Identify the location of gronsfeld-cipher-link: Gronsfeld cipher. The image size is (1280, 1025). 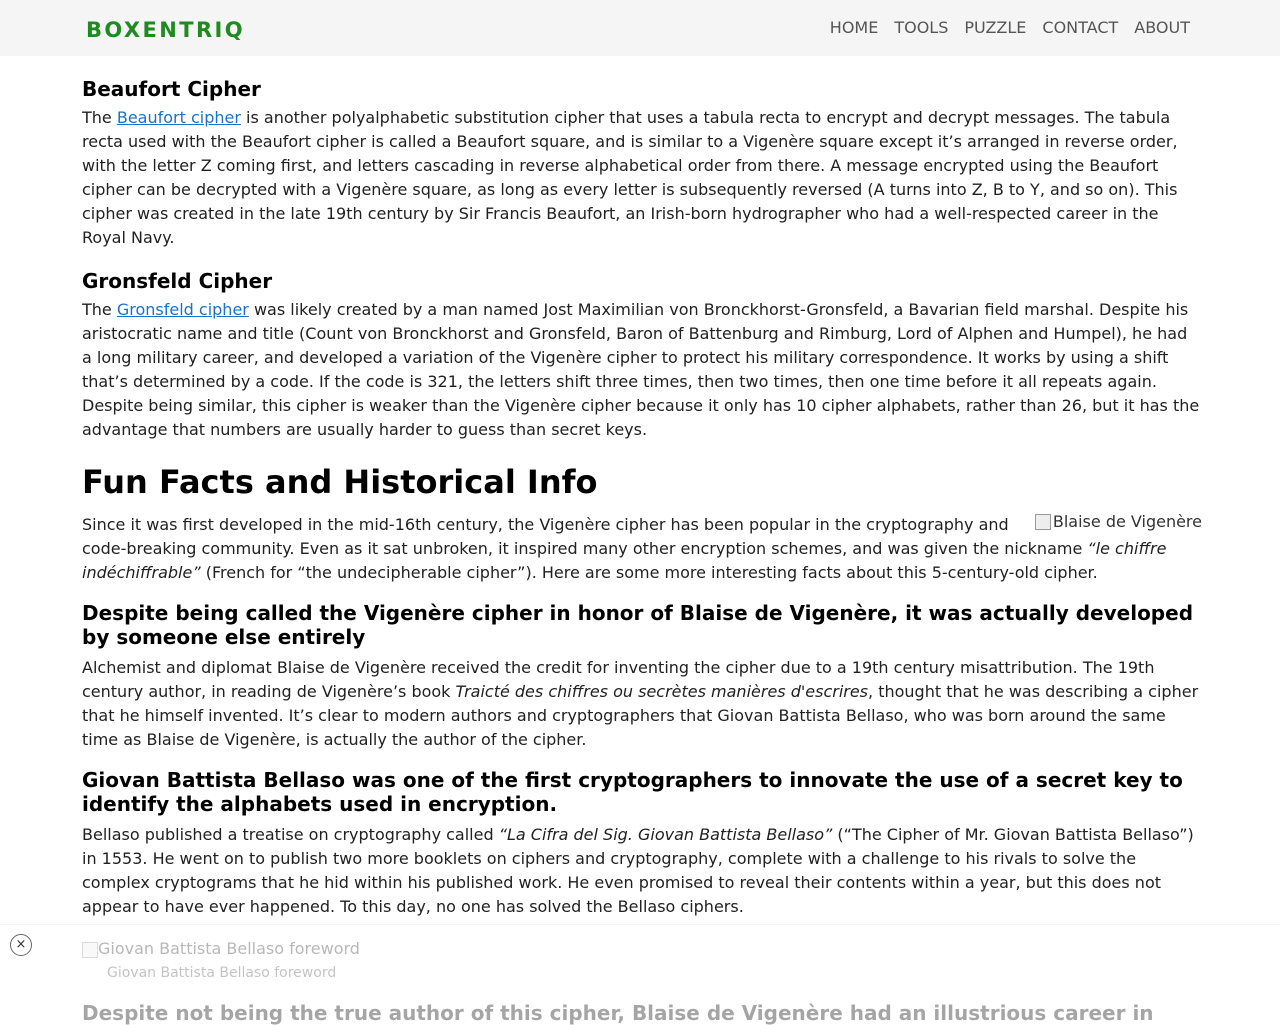
(183, 309).